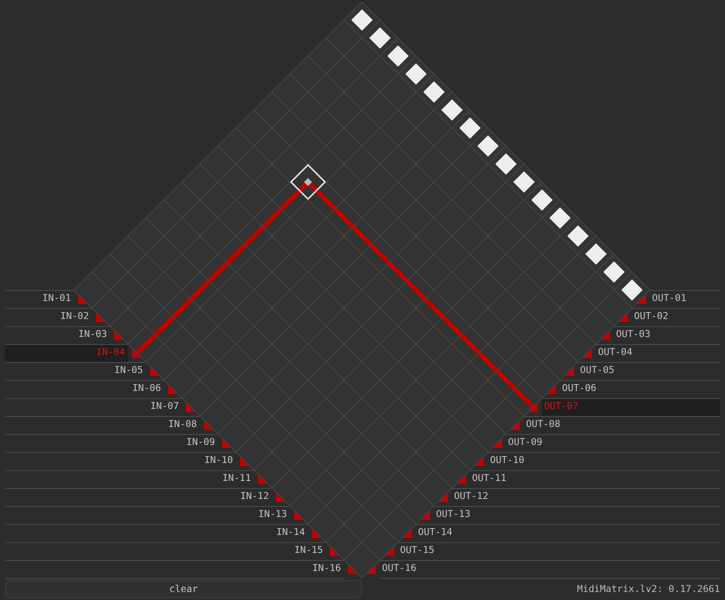  I want to click on output-label: OUT-03, so click(667, 335).